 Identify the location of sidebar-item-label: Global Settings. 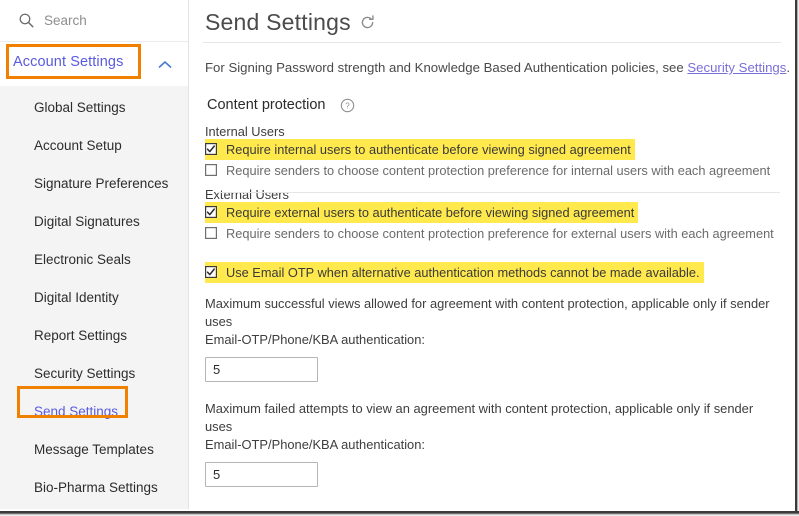
(80, 107).